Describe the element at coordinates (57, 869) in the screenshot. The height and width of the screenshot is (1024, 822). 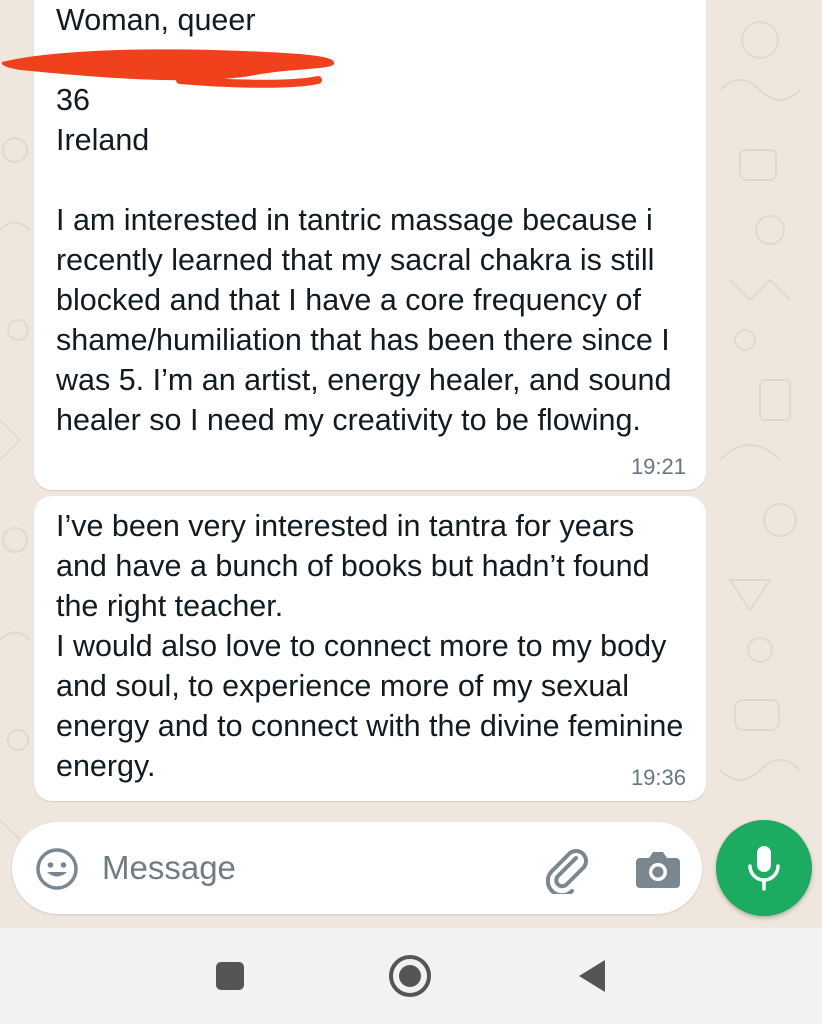
I see `emoji-icon` at that location.